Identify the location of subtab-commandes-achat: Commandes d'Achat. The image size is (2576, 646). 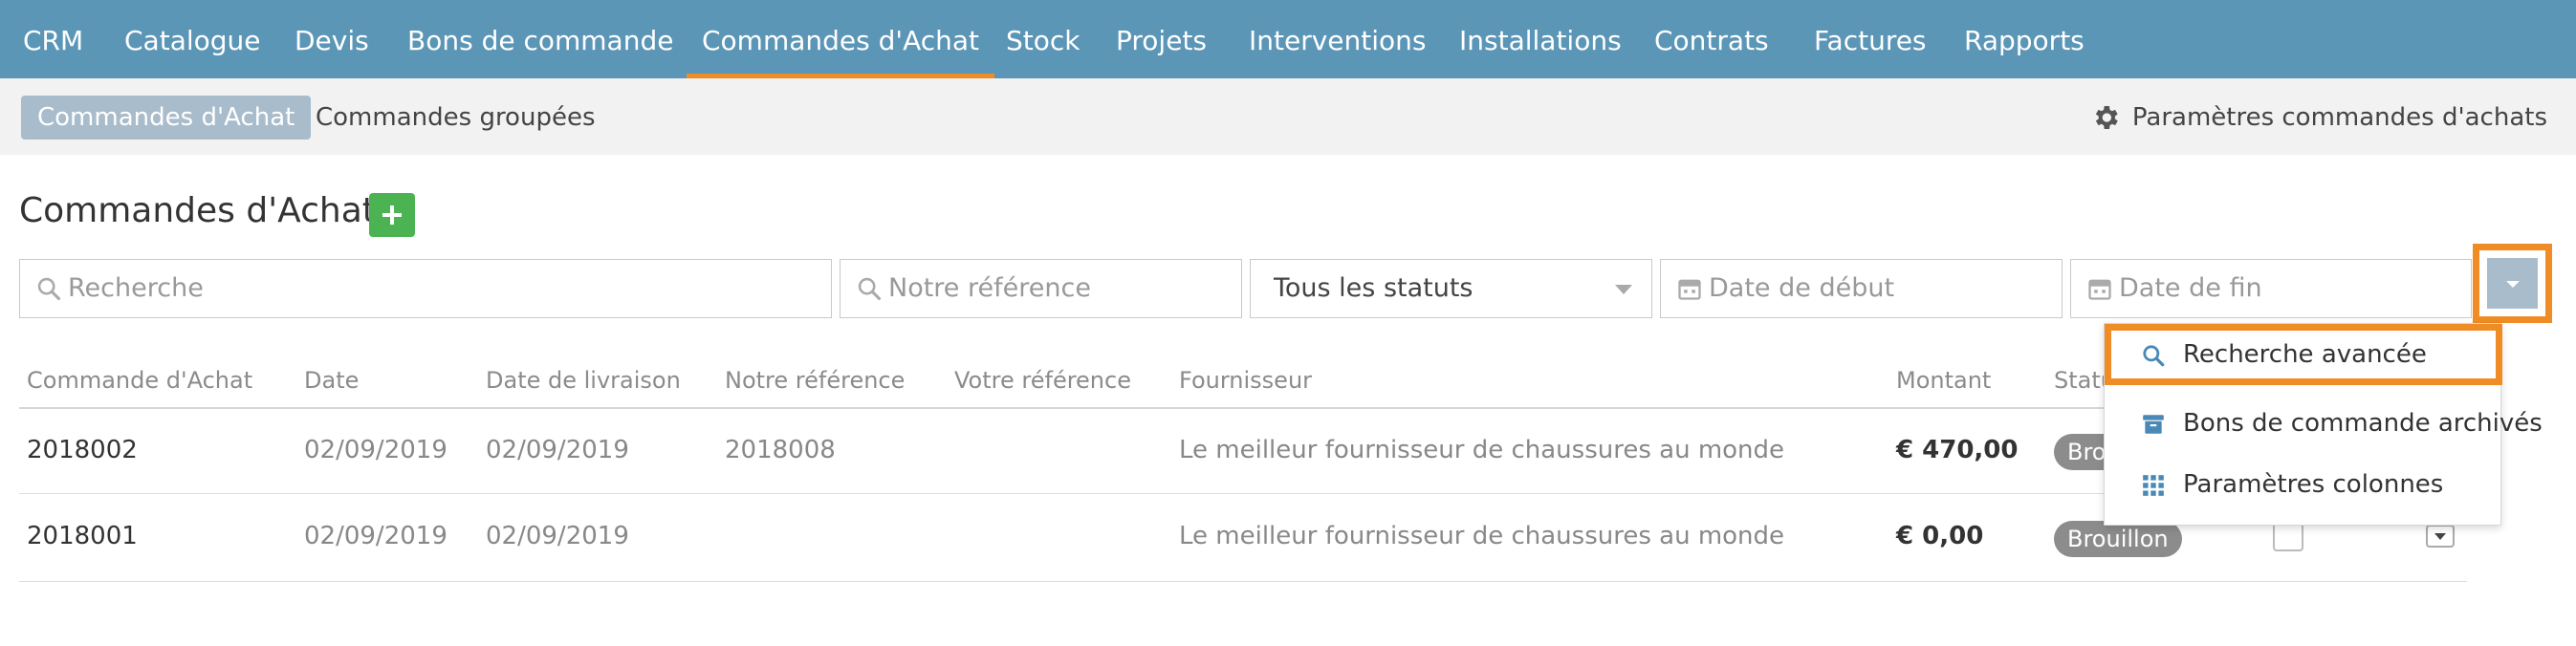
(166, 118).